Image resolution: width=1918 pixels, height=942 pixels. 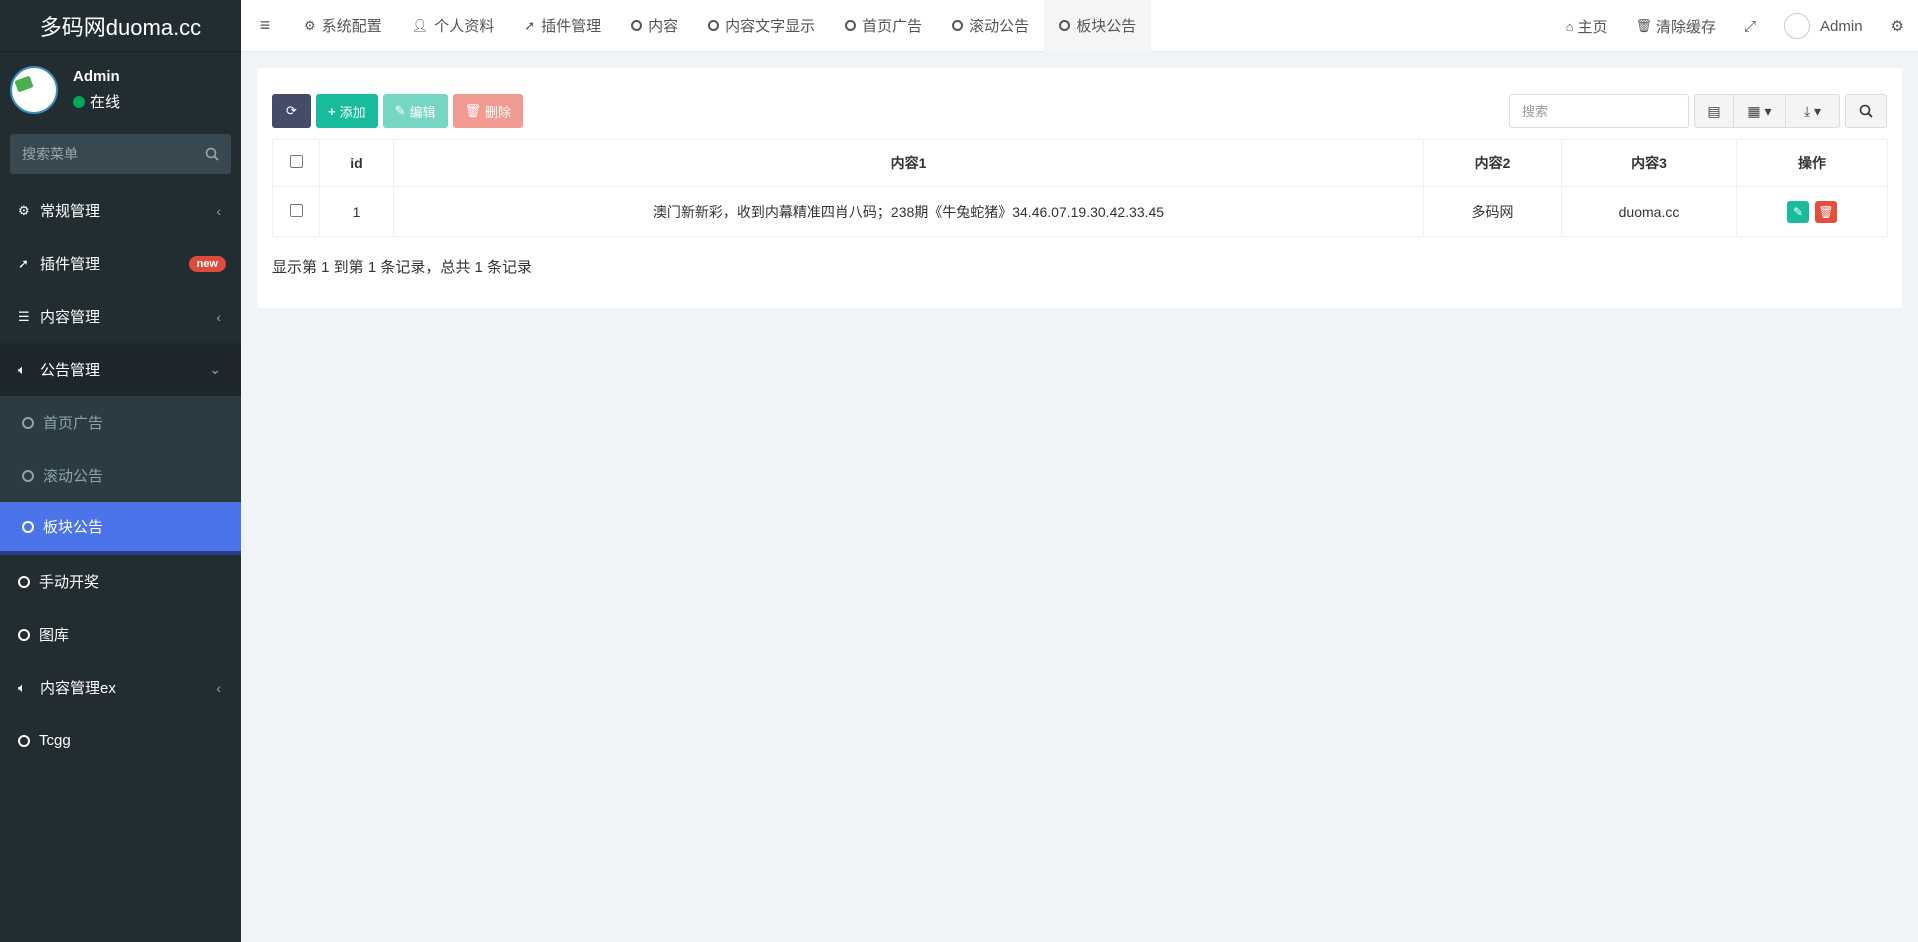 What do you see at coordinates (120, 369) in the screenshot?
I see `sidebar-item-announcements: 🔈︎ 公告管理 ⌄` at bounding box center [120, 369].